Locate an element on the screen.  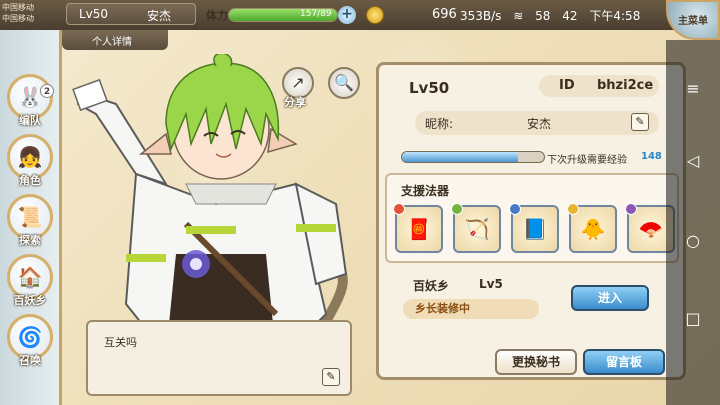
battery-value: 42 is located at coordinates (570, 16).